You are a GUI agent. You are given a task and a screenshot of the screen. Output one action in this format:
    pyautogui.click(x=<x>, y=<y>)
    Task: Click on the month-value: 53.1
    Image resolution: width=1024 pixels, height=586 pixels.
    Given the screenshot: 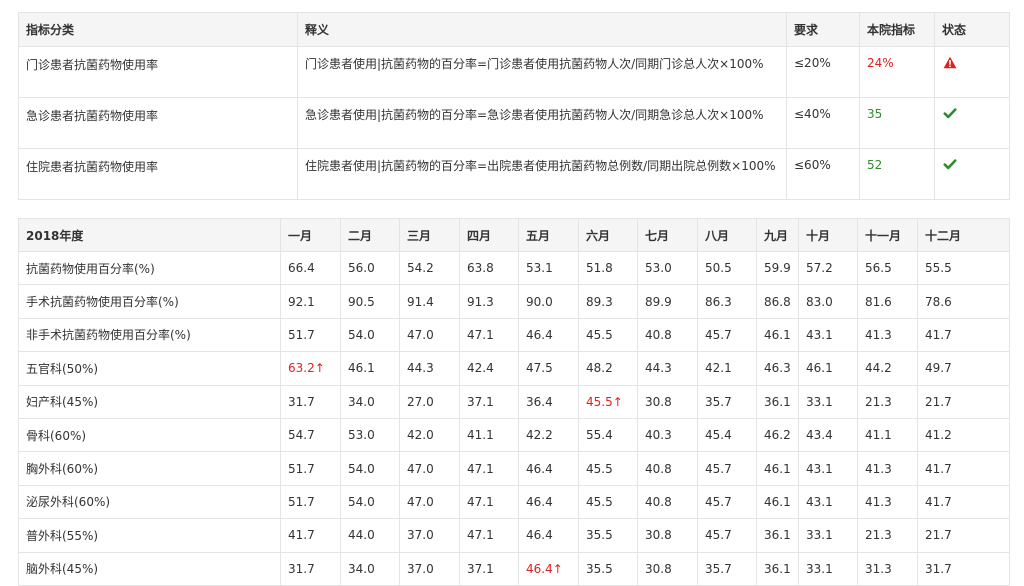 What is the action you would take?
    pyautogui.click(x=548, y=268)
    